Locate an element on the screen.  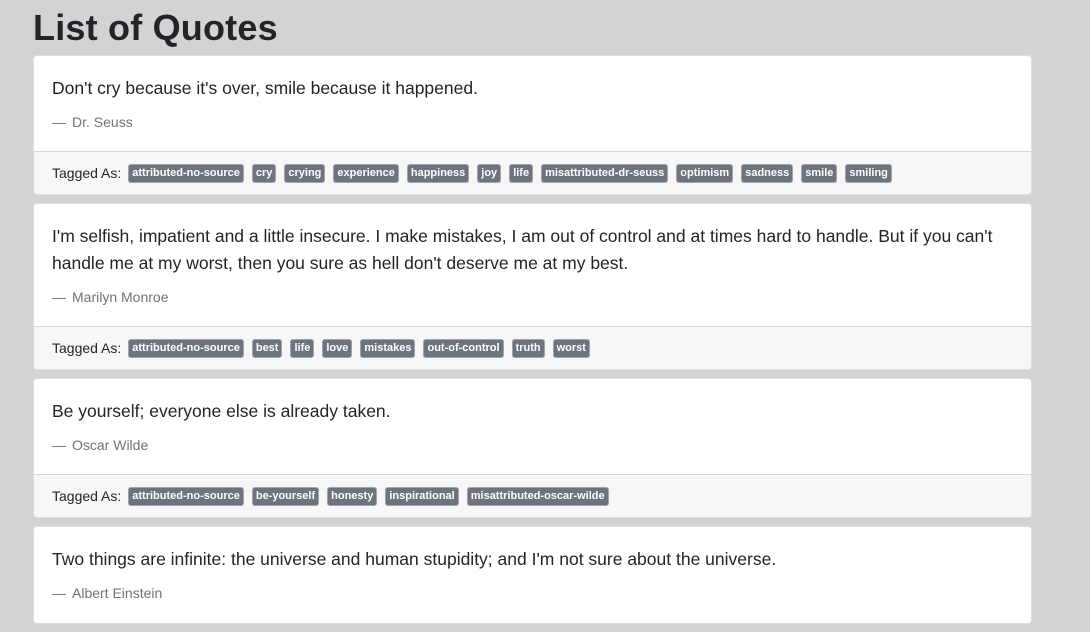
tag-badge: smiling is located at coordinates (868, 173).